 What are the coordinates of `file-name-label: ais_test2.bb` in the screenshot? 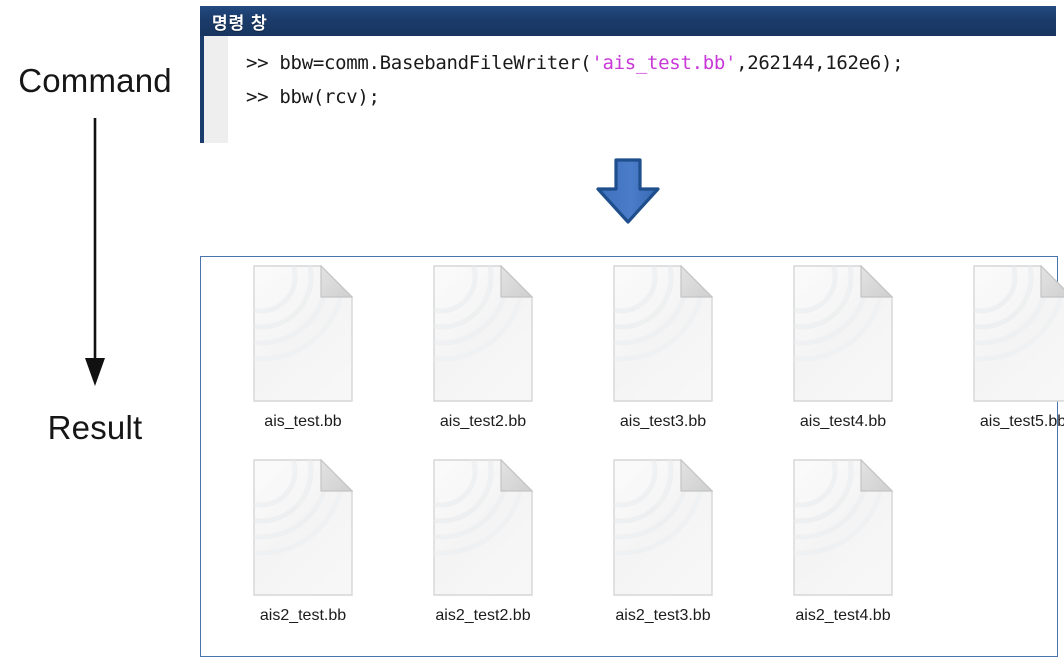 It's located at (483, 421).